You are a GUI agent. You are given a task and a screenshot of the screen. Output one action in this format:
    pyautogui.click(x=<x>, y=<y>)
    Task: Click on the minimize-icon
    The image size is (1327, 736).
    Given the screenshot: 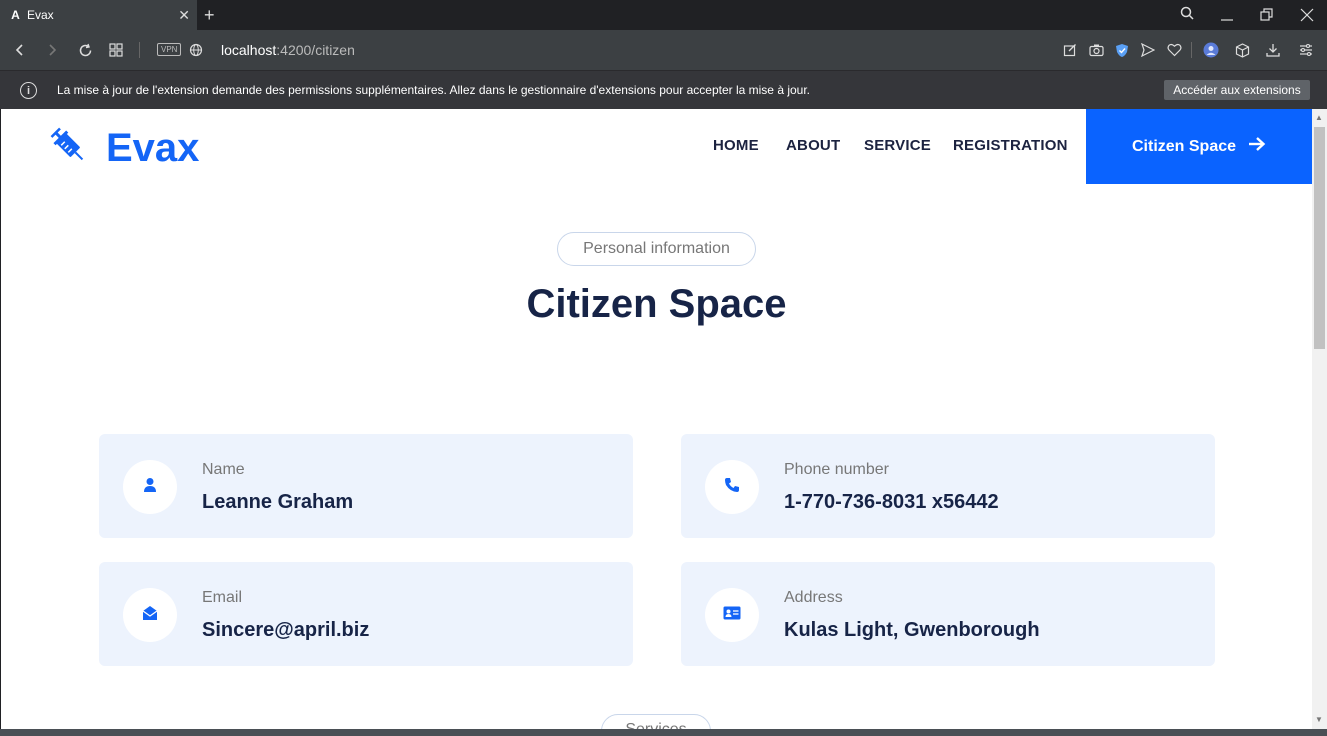 What is the action you would take?
    pyautogui.click(x=1227, y=15)
    